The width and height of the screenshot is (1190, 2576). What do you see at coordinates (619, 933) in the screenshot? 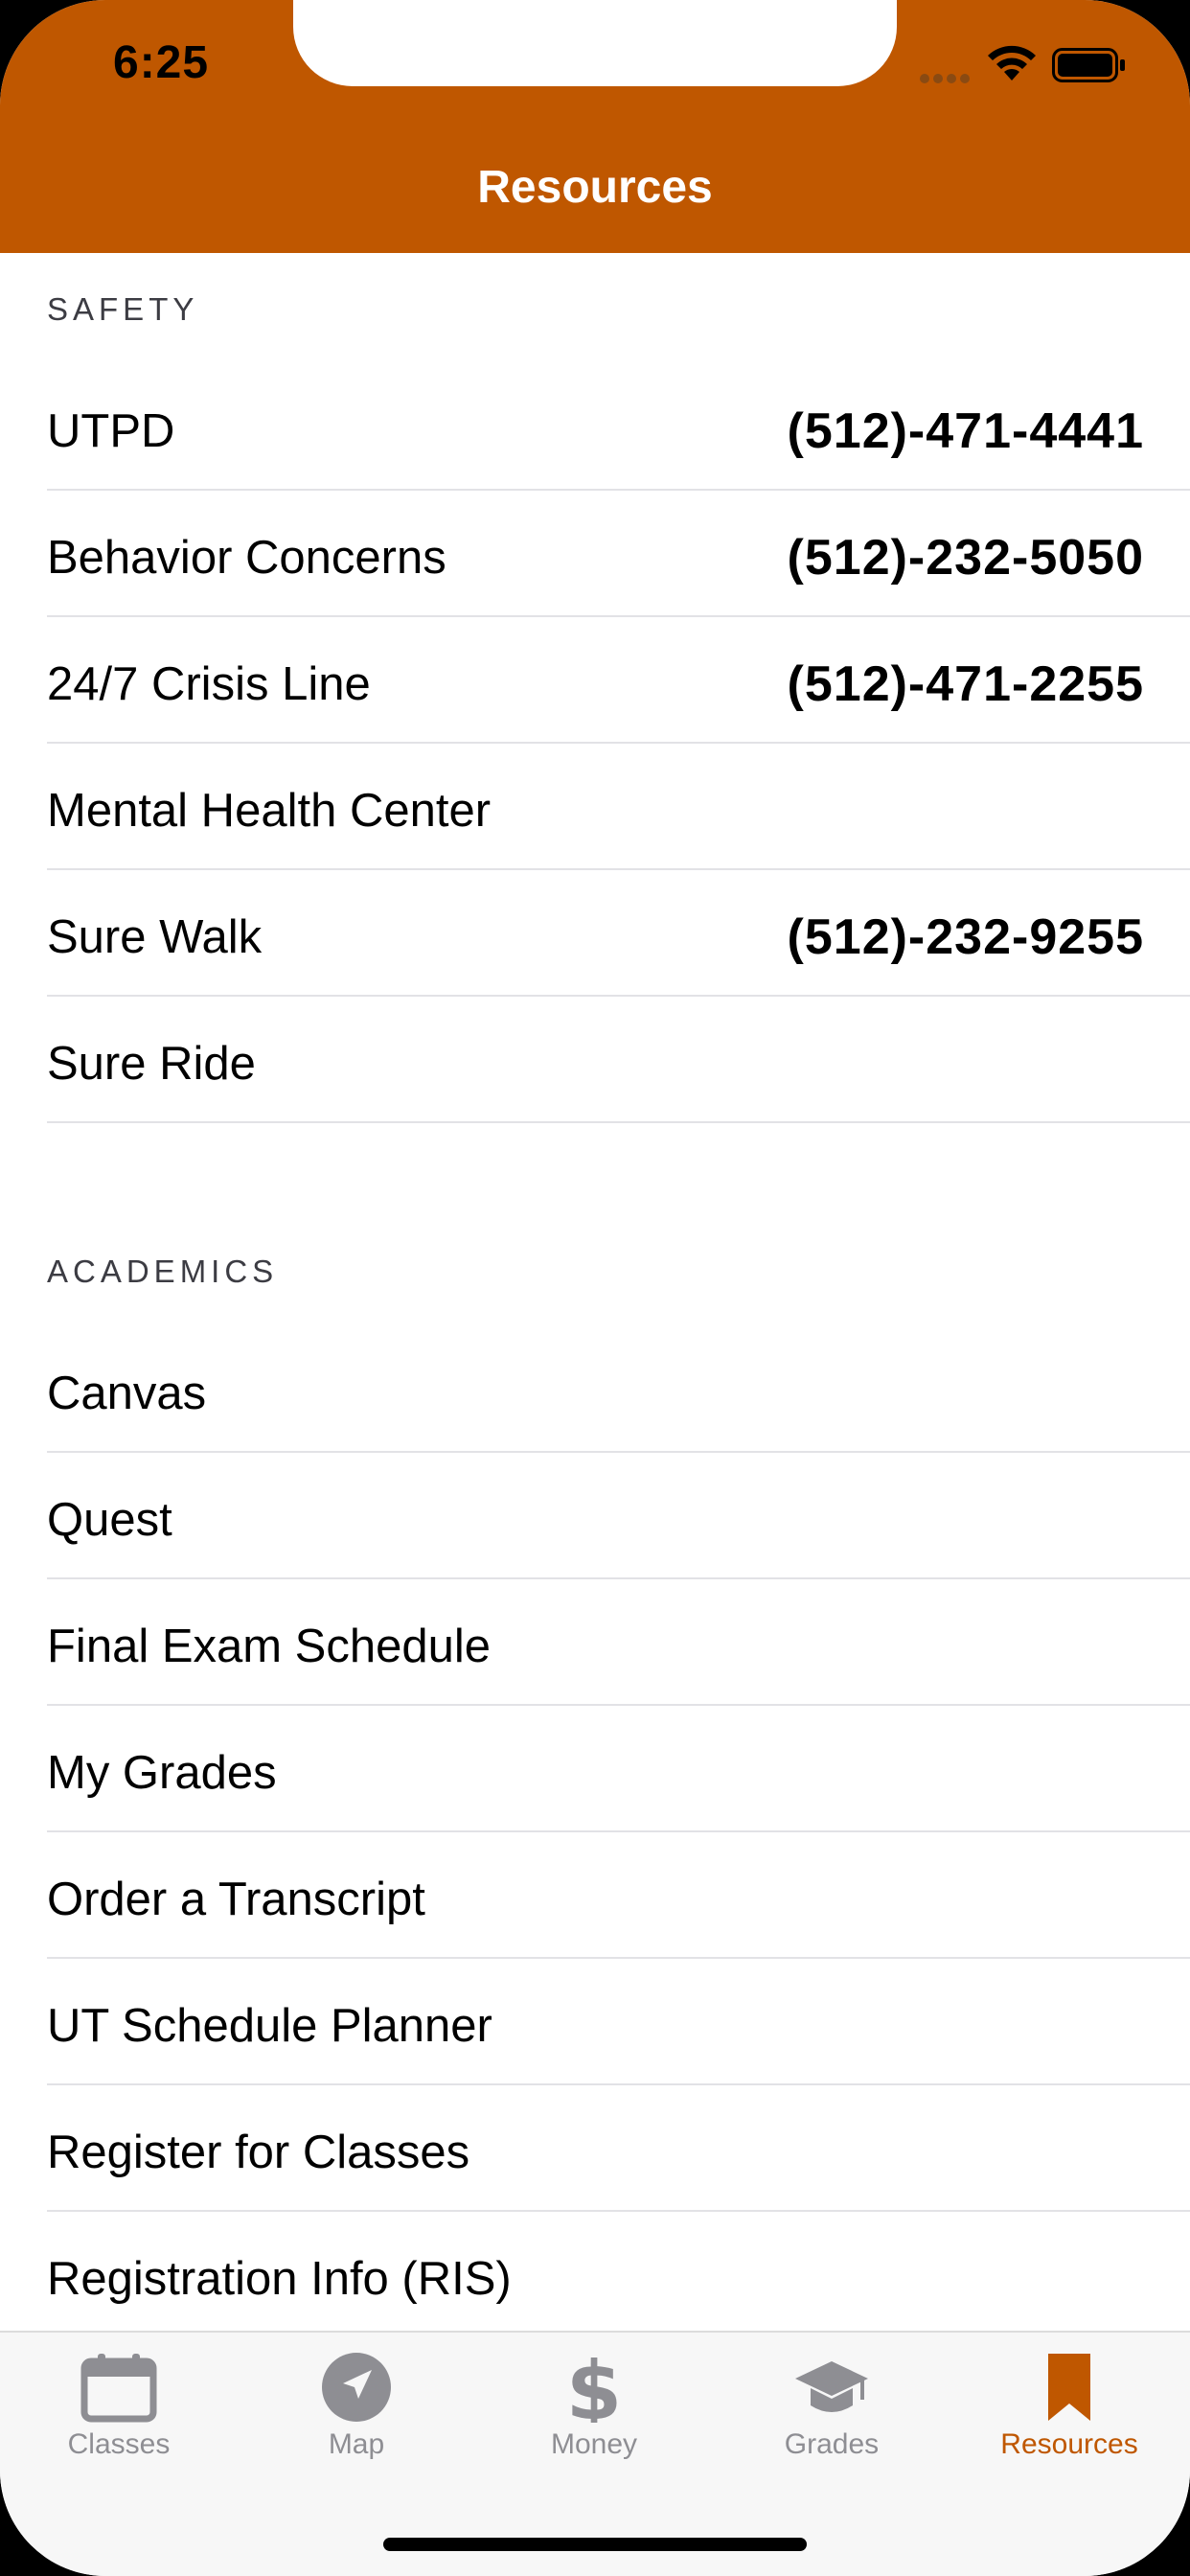
I see `list-item-sure-walk: Sure Walk (512)-232-9255` at bounding box center [619, 933].